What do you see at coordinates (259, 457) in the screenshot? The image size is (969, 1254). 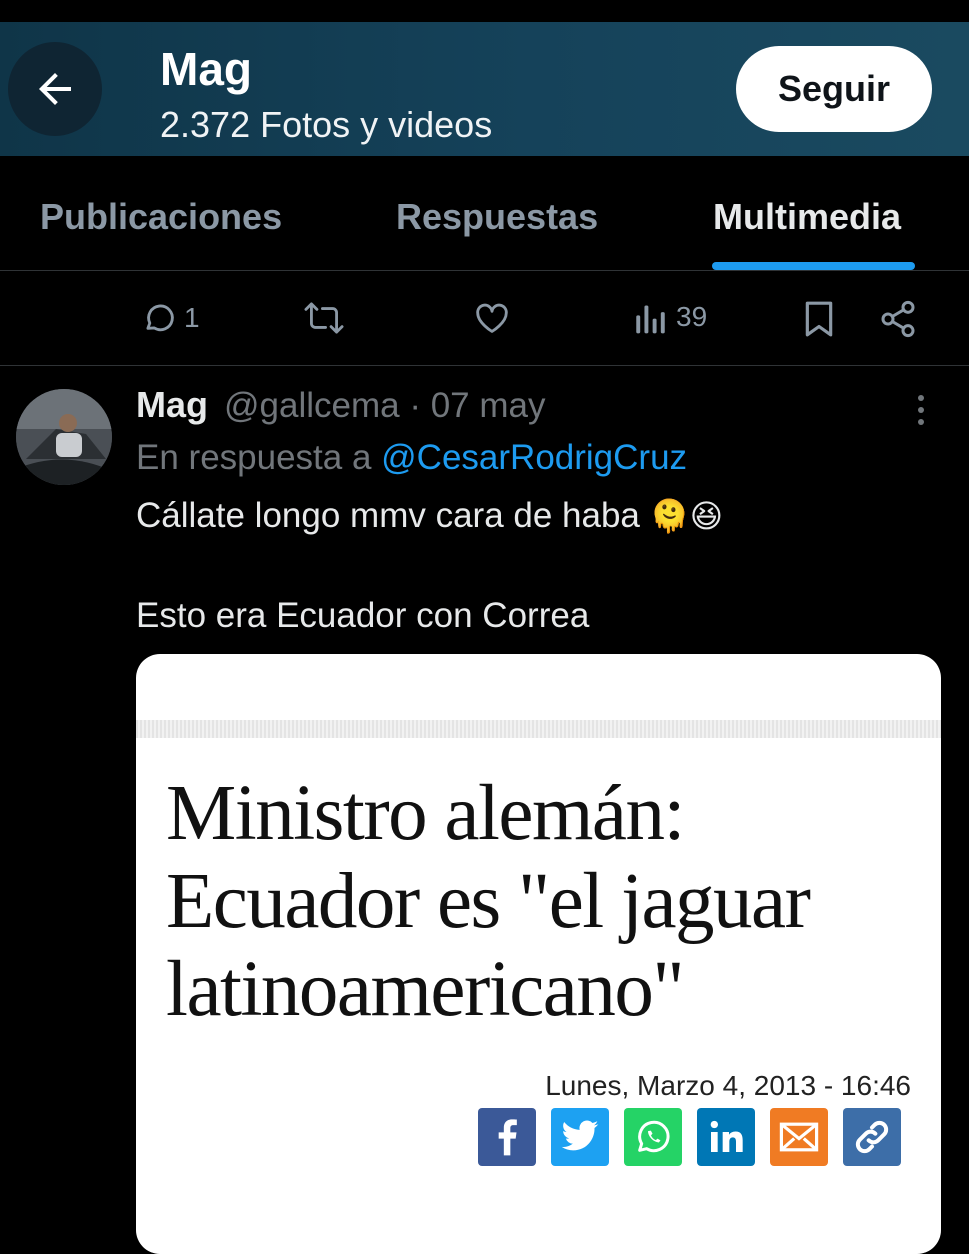 I see `reply-prefix: En respuesta a` at bounding box center [259, 457].